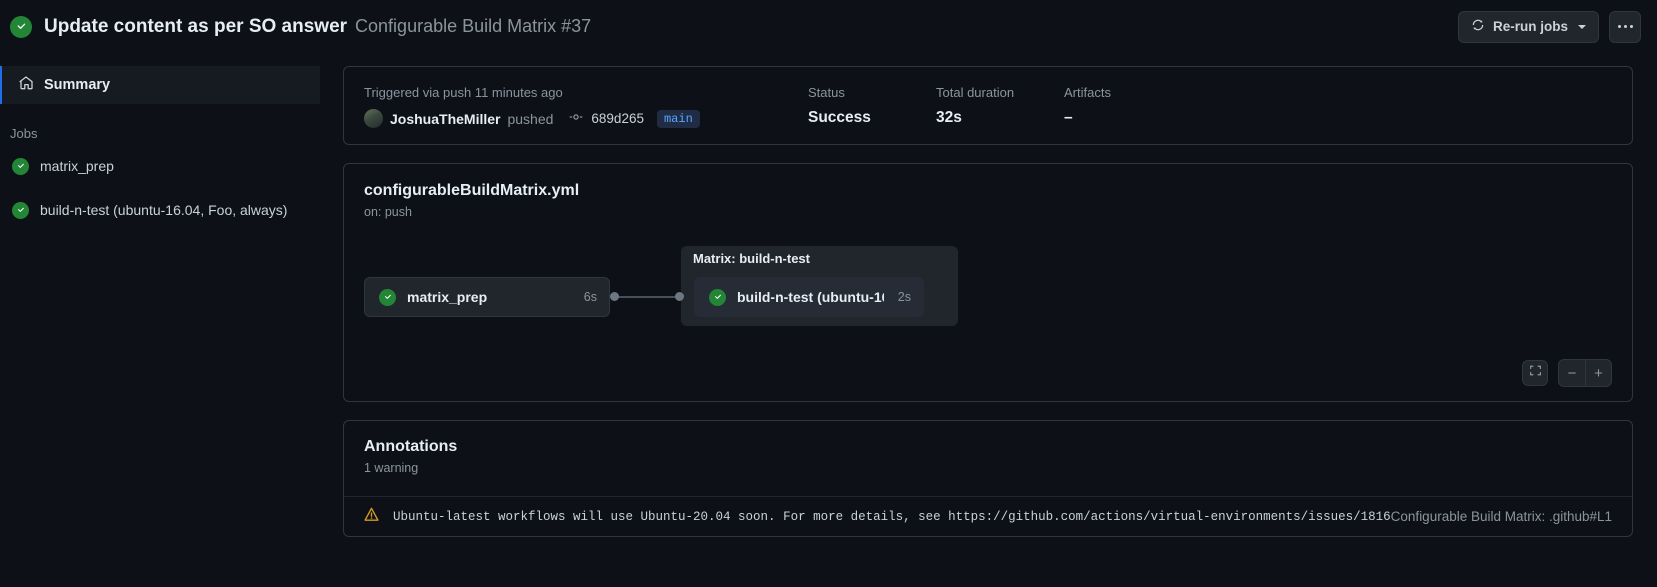  What do you see at coordinates (586, 118) in the screenshot?
I see `trigger-detail-row: JoshuaTheMiller pushed 689d265 main` at bounding box center [586, 118].